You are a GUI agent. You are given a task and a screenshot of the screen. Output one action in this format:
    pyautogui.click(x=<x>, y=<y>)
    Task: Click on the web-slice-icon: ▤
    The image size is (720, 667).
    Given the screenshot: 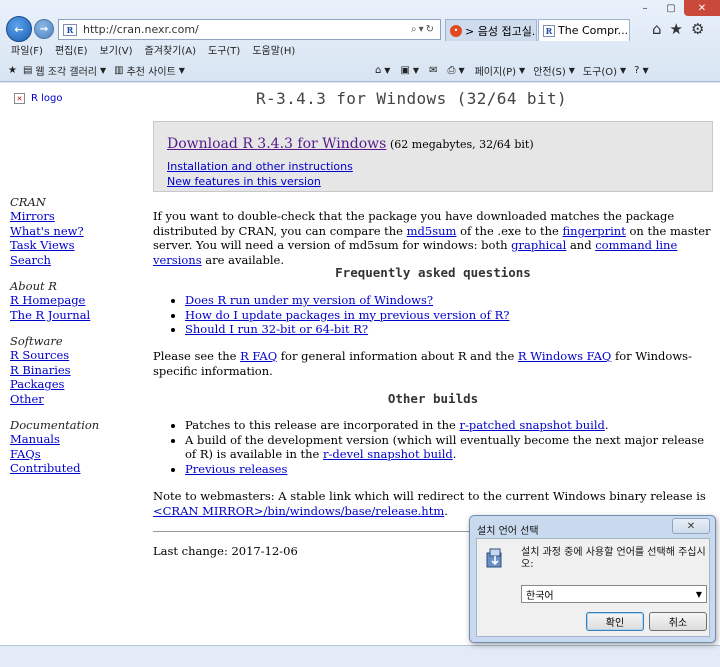 What is the action you would take?
    pyautogui.click(x=27, y=70)
    